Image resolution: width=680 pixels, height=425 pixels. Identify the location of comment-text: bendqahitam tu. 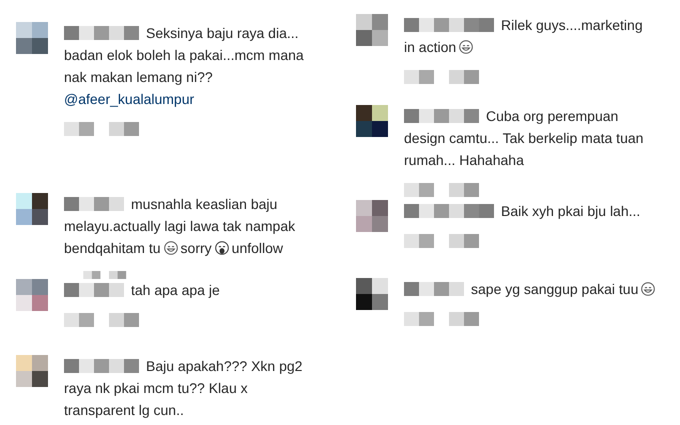
(112, 248).